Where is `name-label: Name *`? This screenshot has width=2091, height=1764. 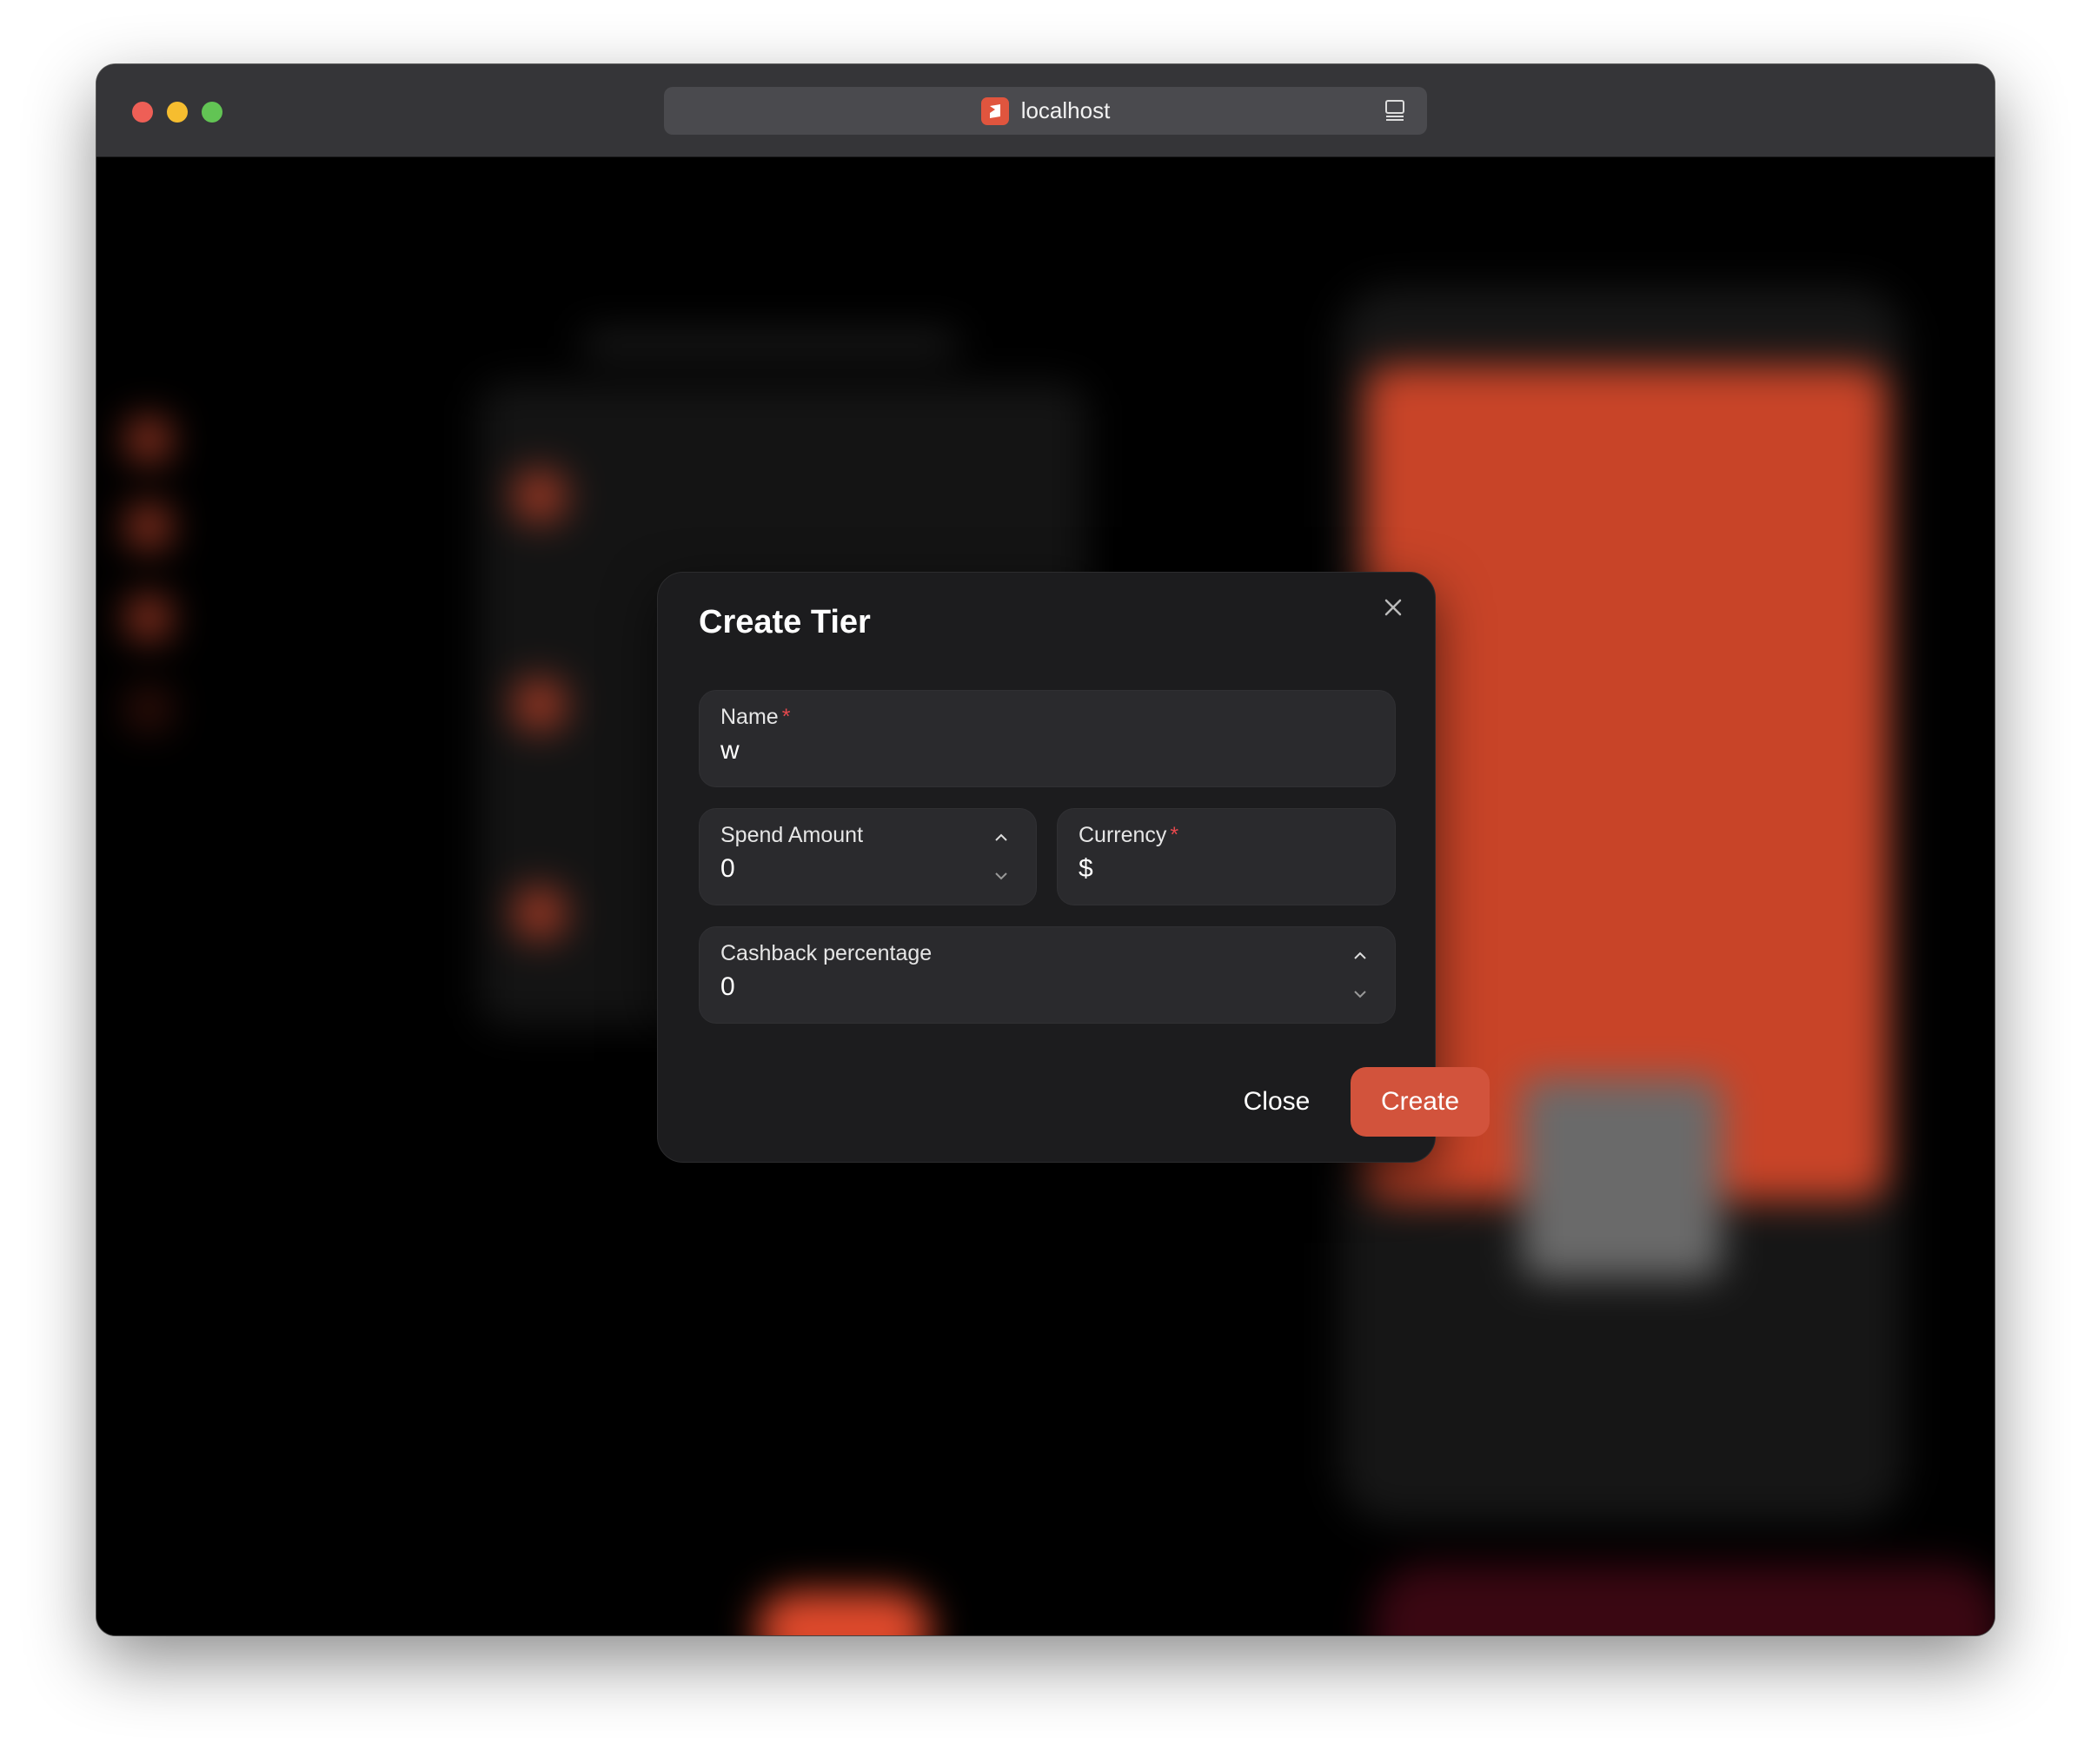
name-label: Name * is located at coordinates (755, 717).